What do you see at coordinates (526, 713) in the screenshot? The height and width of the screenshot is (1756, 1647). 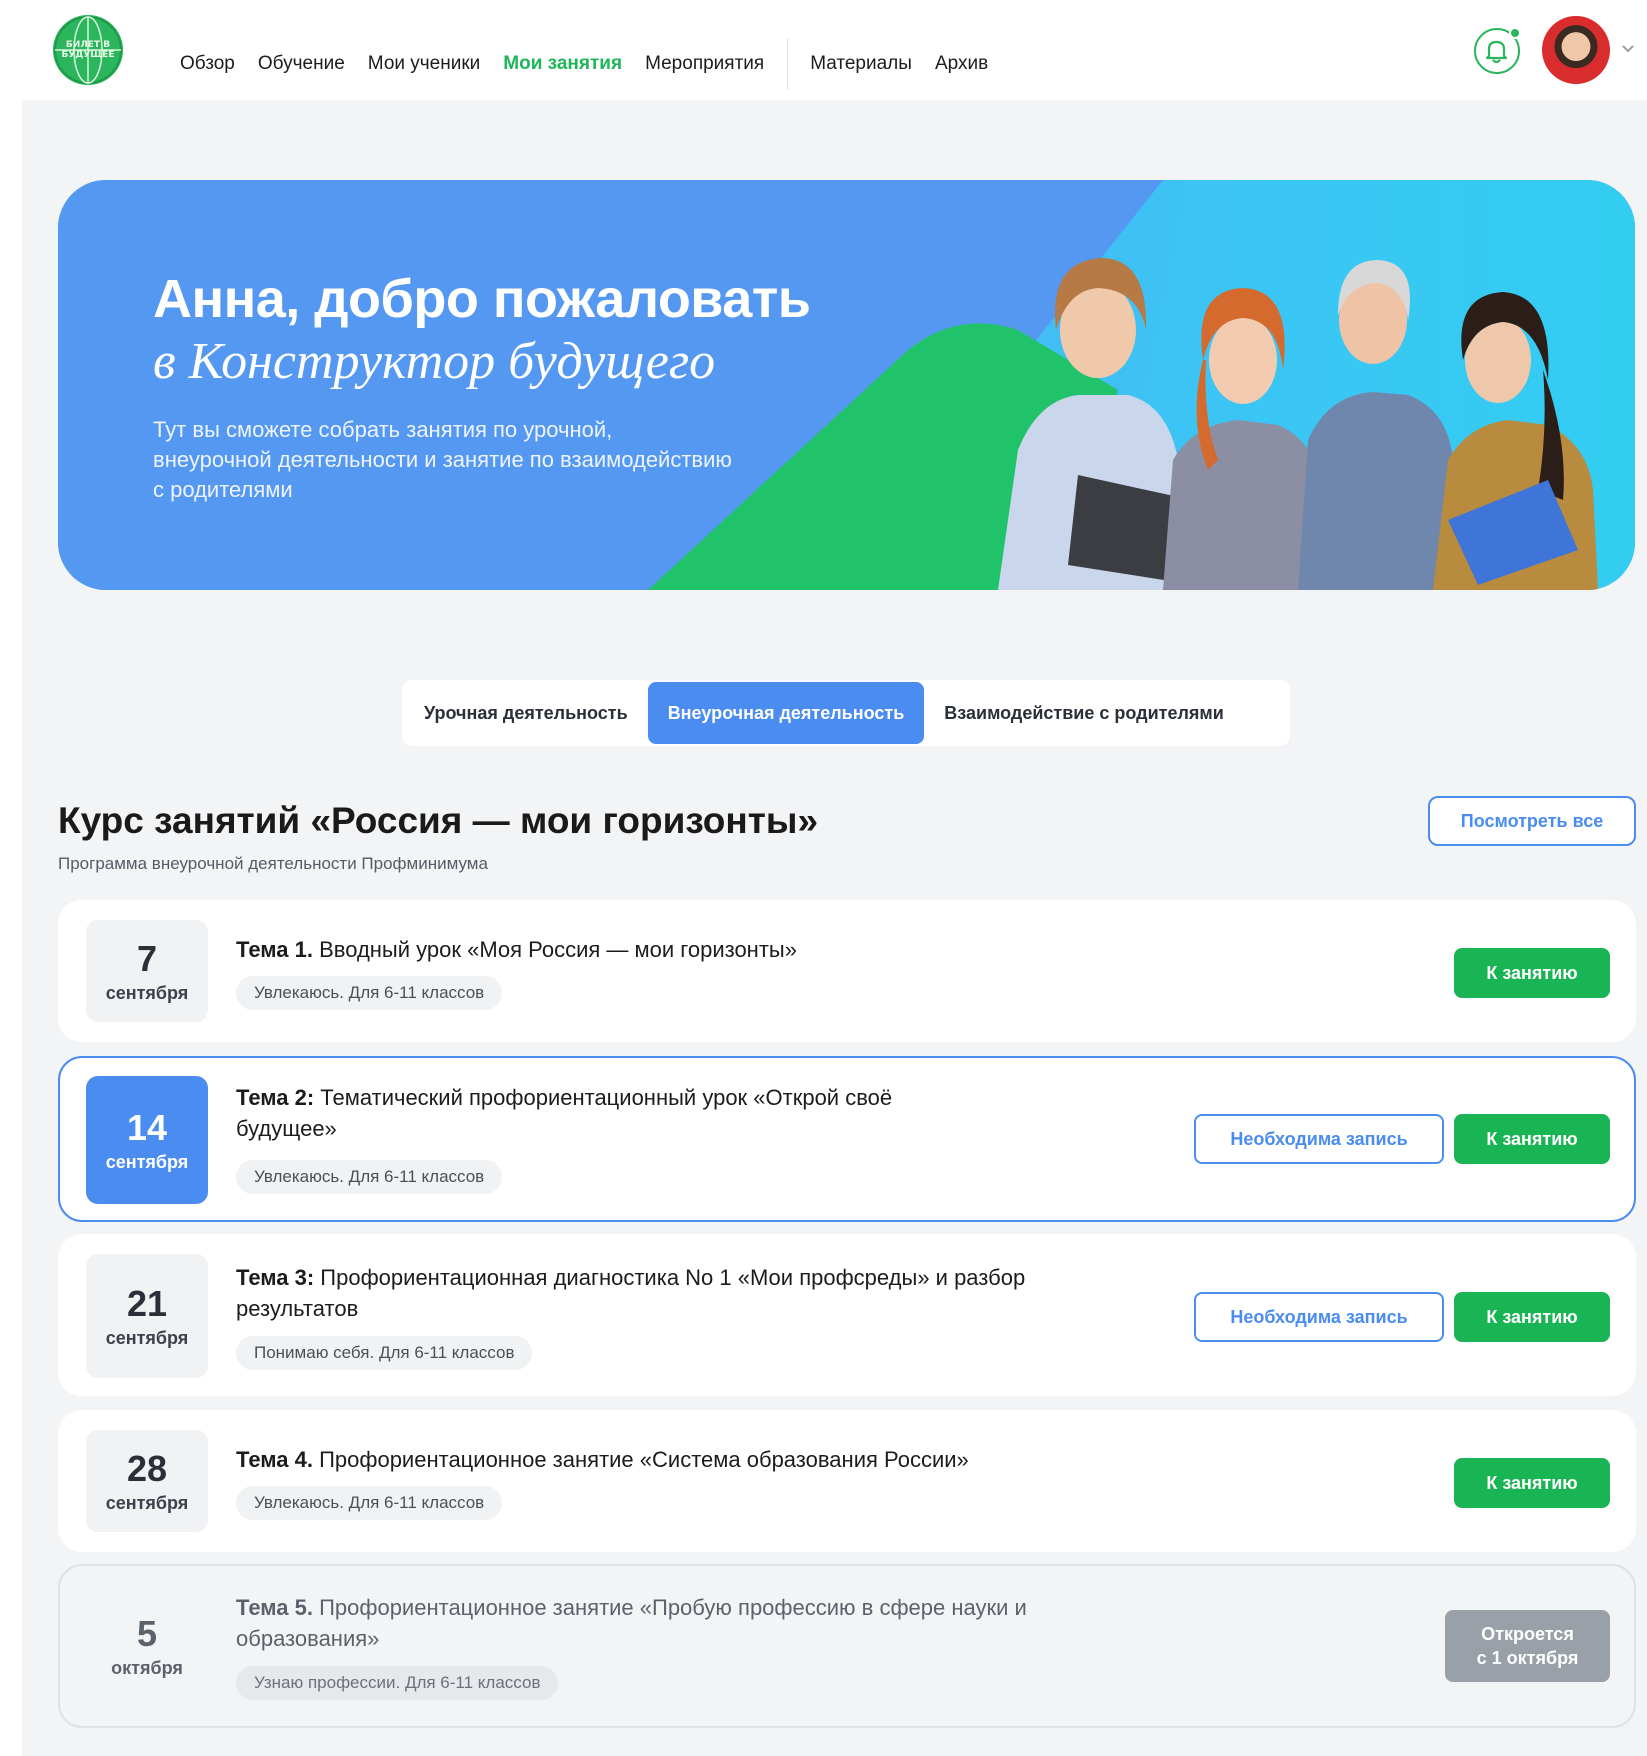 I see `tab-lesson-activity: Урочная деятельность` at bounding box center [526, 713].